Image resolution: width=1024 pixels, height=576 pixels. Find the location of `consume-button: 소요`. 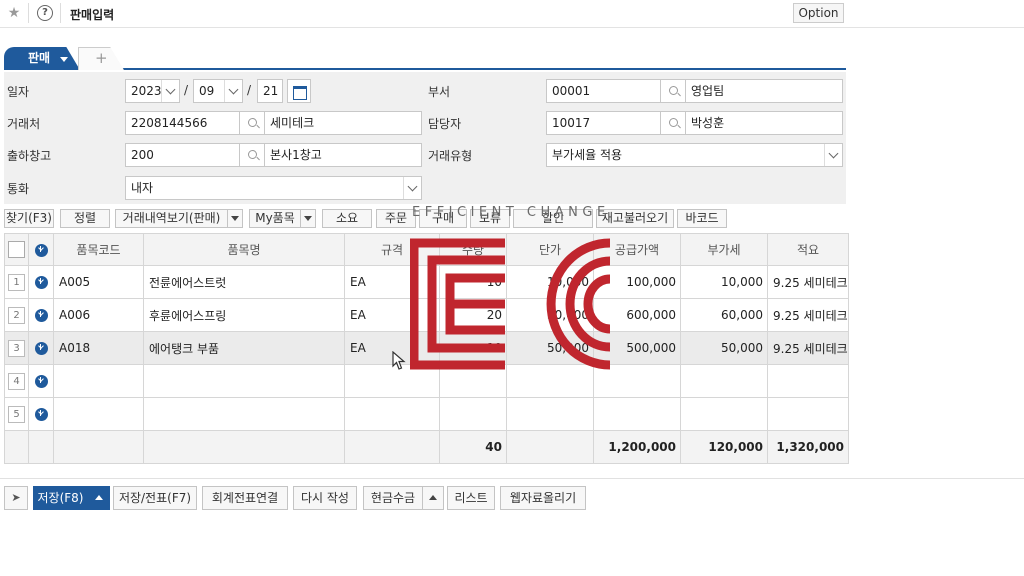

consume-button: 소요 is located at coordinates (347, 218).